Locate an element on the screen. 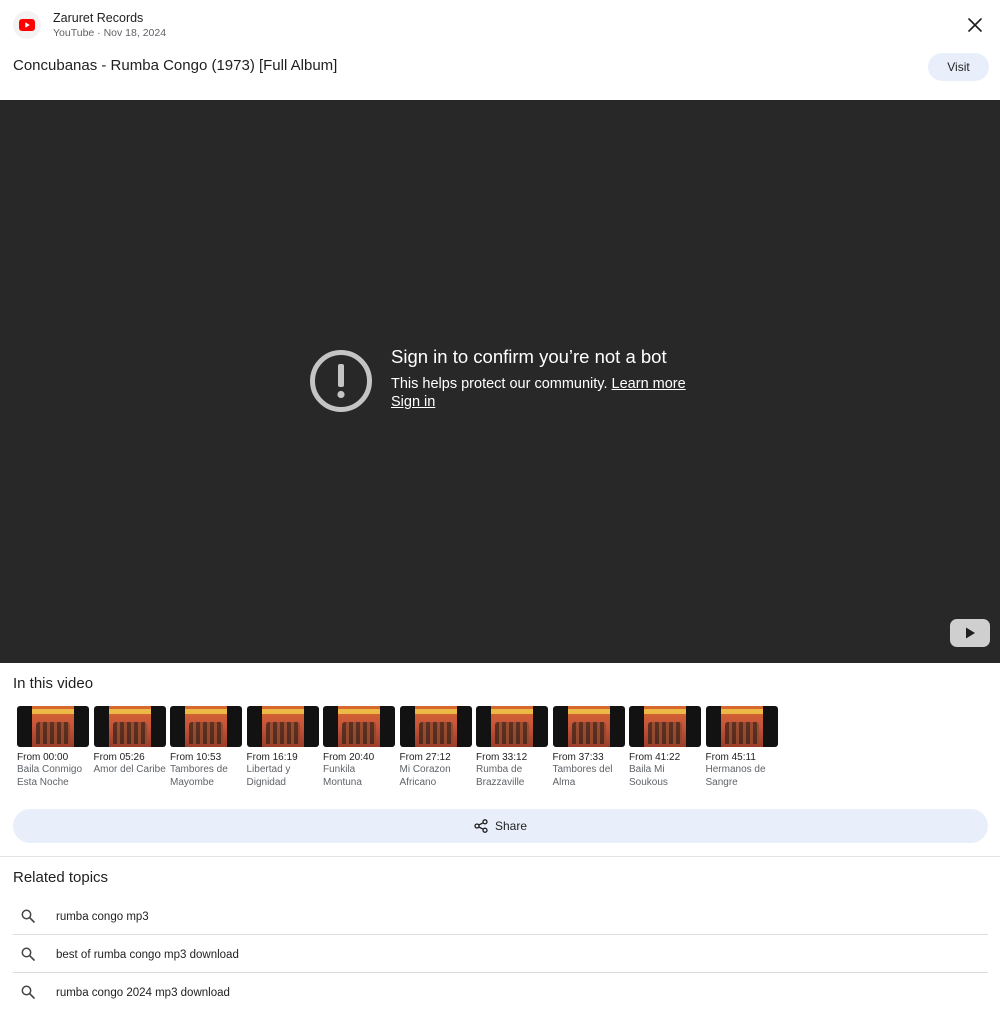 Image resolution: width=1000 pixels, height=1011 pixels. chapter-time: From 33:12 is located at coordinates (502, 757).